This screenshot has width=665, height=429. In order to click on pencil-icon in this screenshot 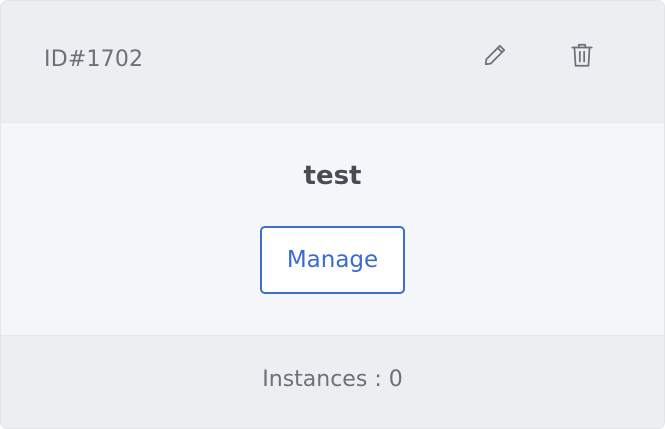, I will do `click(495, 55)`.